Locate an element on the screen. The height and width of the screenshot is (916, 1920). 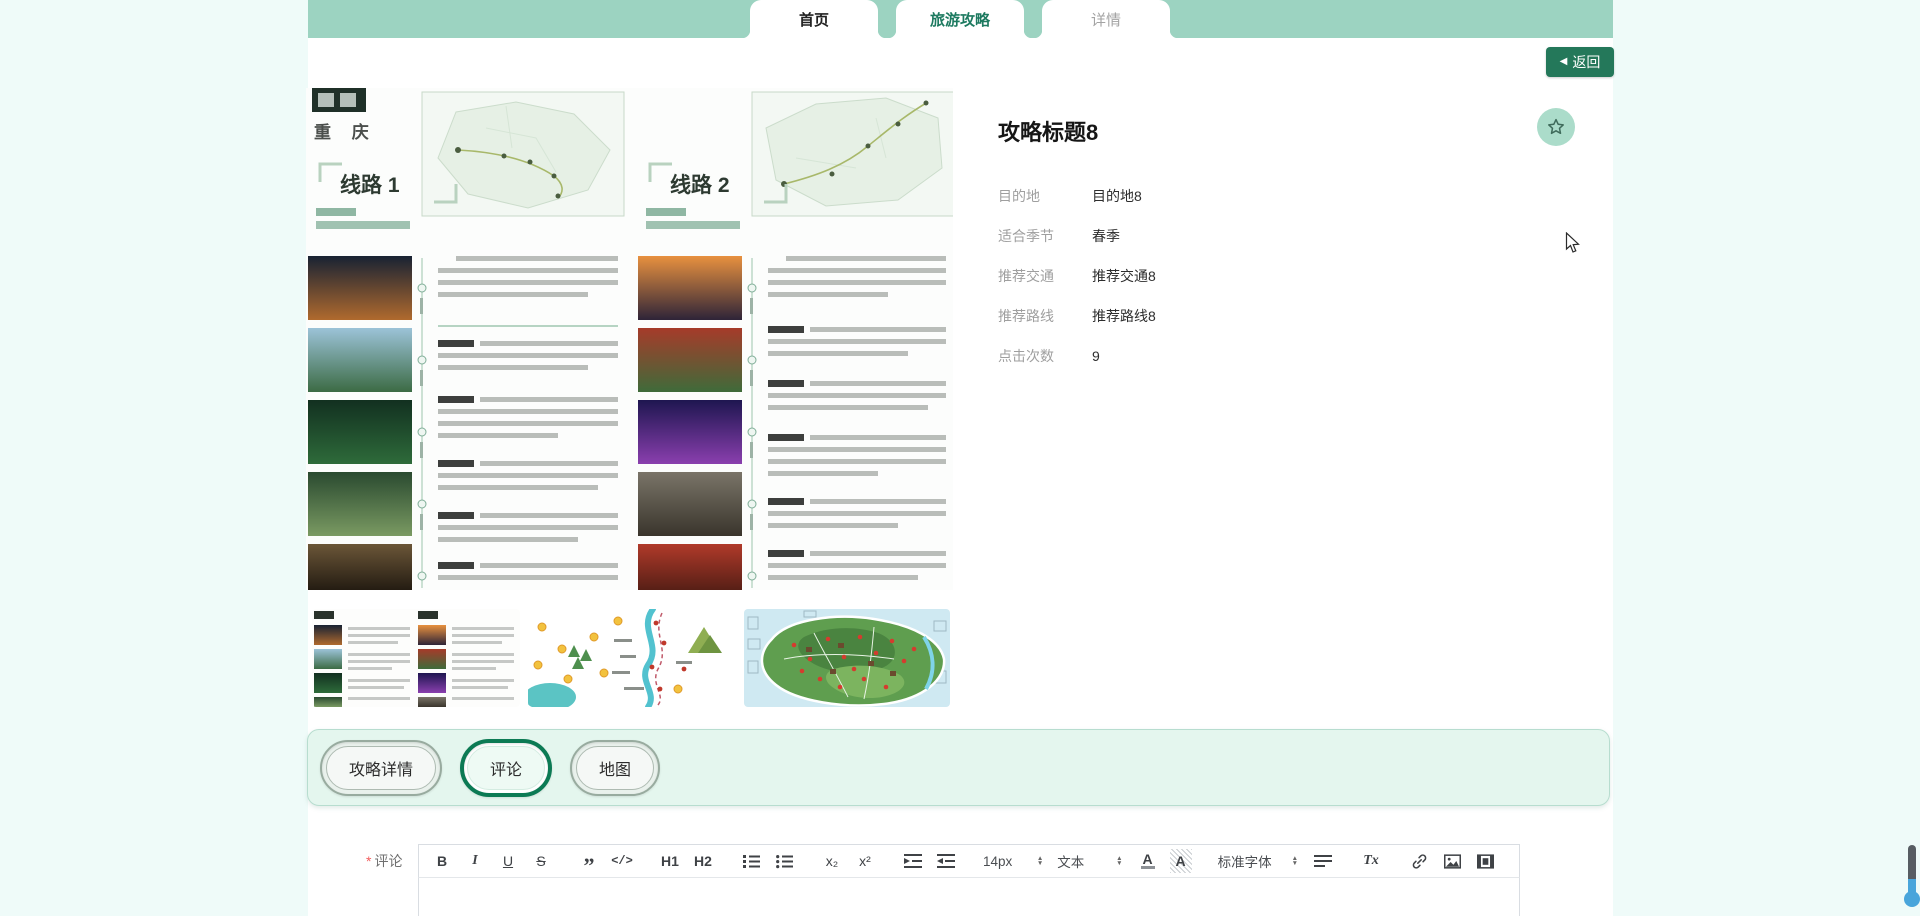
gallery-thumbnail-brochure is located at coordinates (416, 658).